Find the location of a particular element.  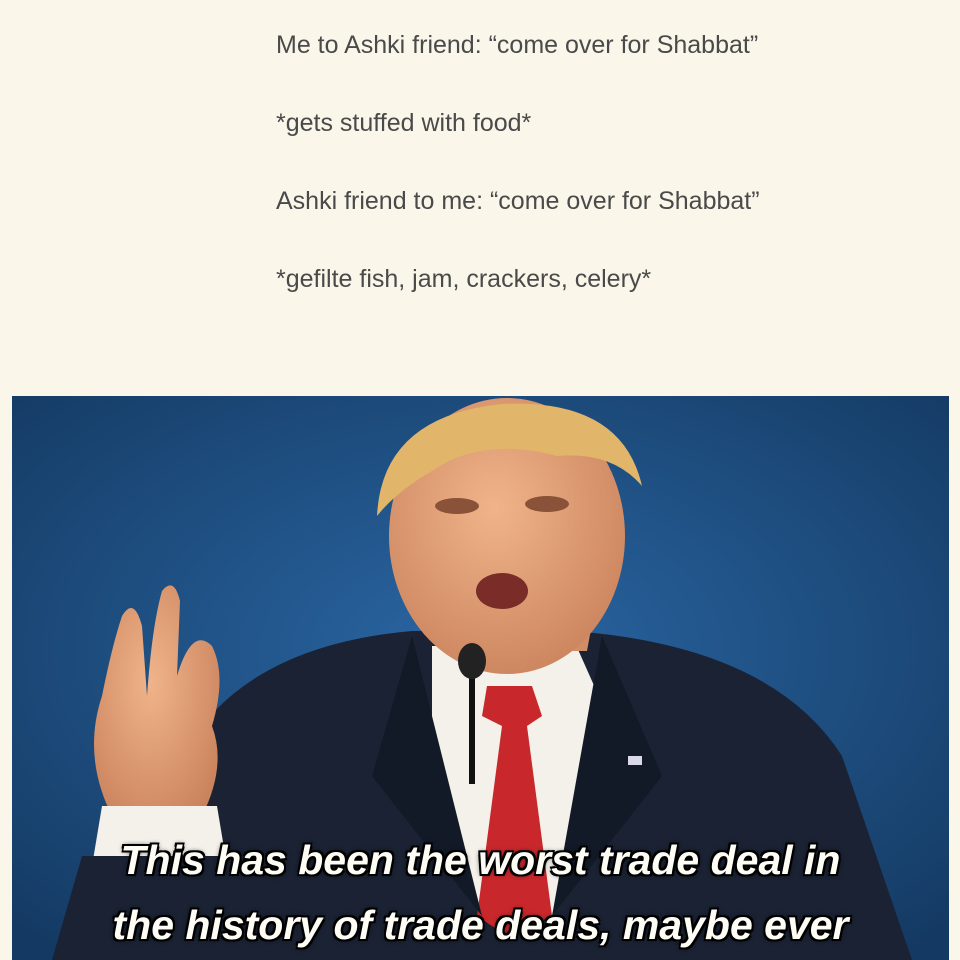

mouth is located at coordinates (502, 591).